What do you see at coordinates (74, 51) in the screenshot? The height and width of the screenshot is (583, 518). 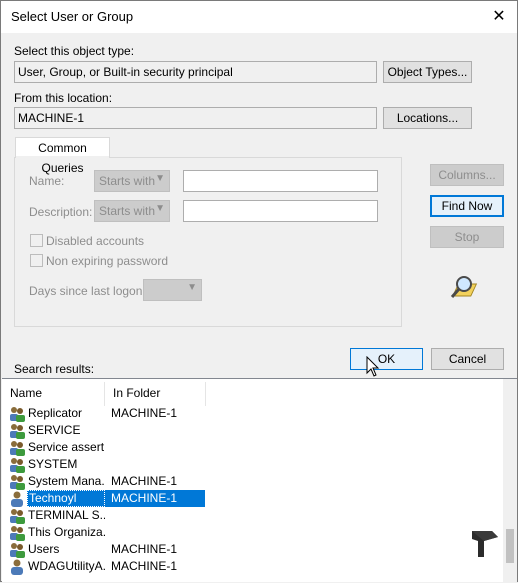 I see `object-type-label: Select this object type:` at bounding box center [74, 51].